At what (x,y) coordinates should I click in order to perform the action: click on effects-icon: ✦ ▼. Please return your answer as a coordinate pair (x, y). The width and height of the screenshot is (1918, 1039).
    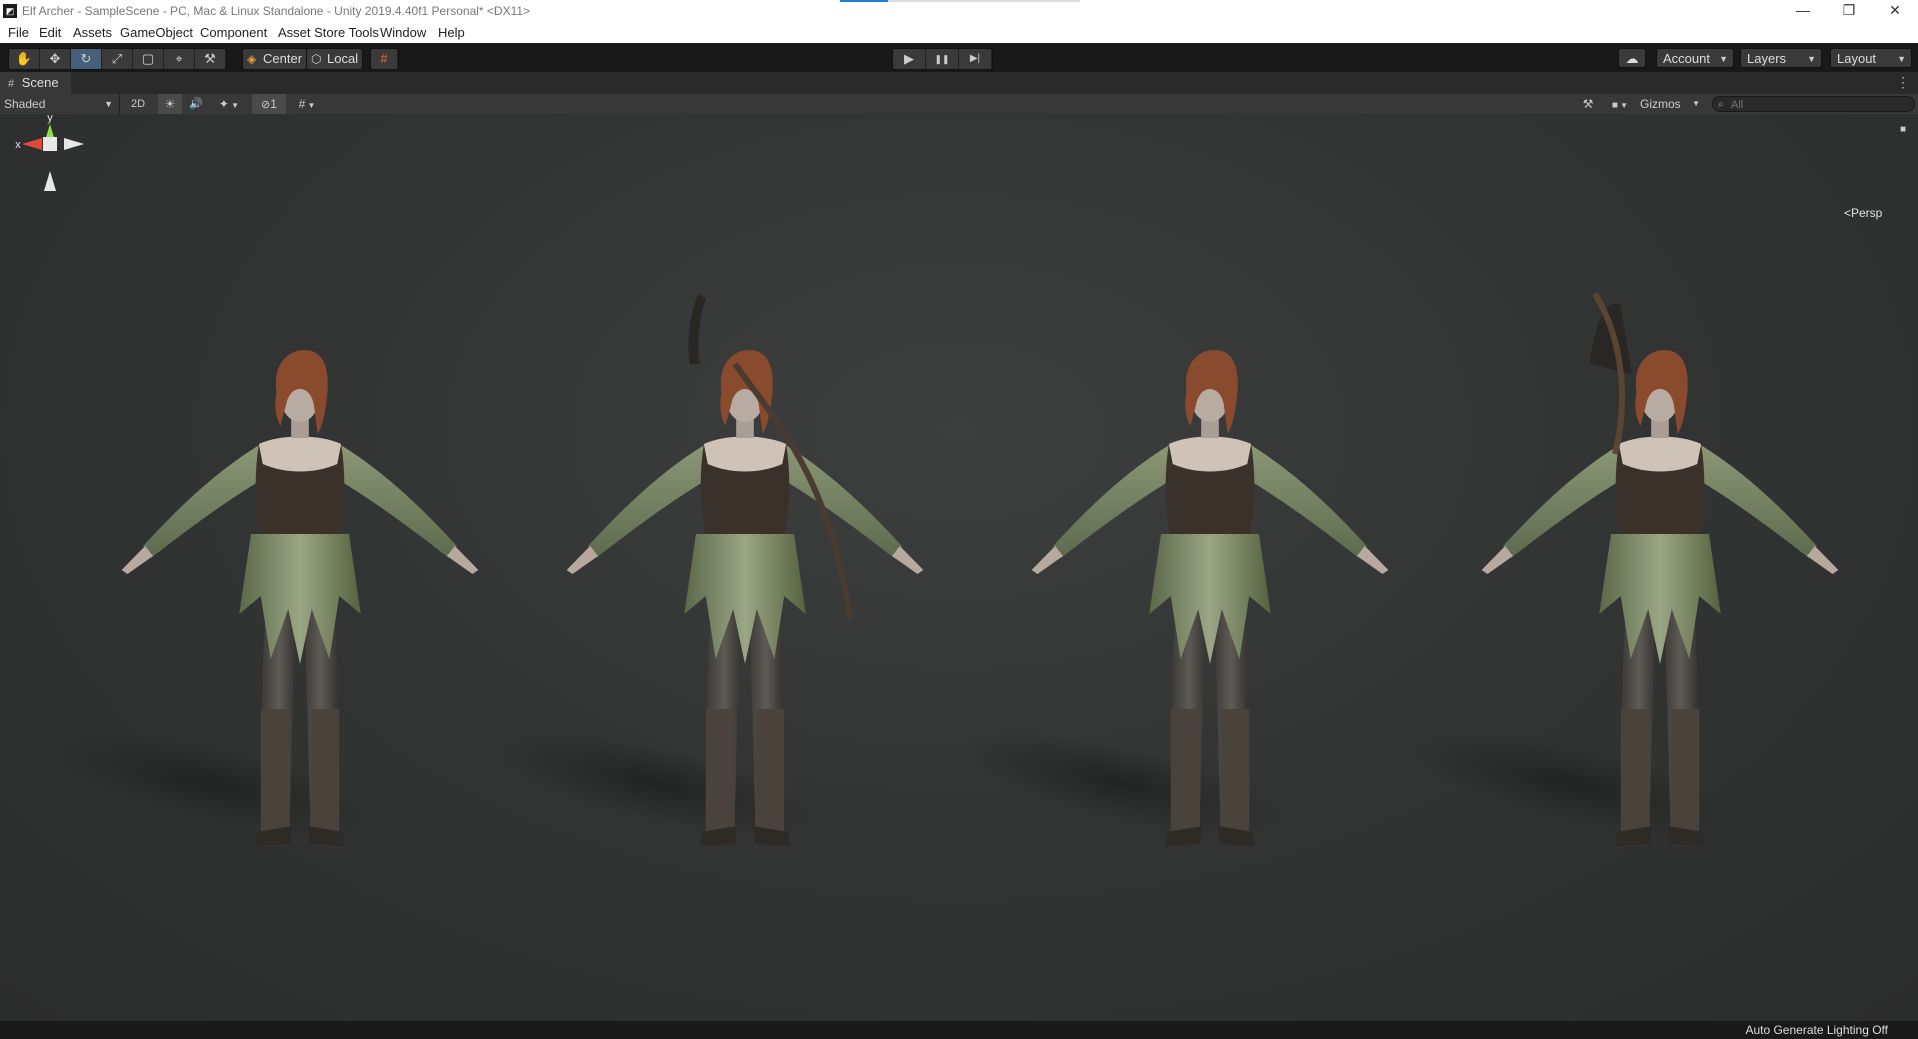
    Looking at the image, I should click on (229, 104).